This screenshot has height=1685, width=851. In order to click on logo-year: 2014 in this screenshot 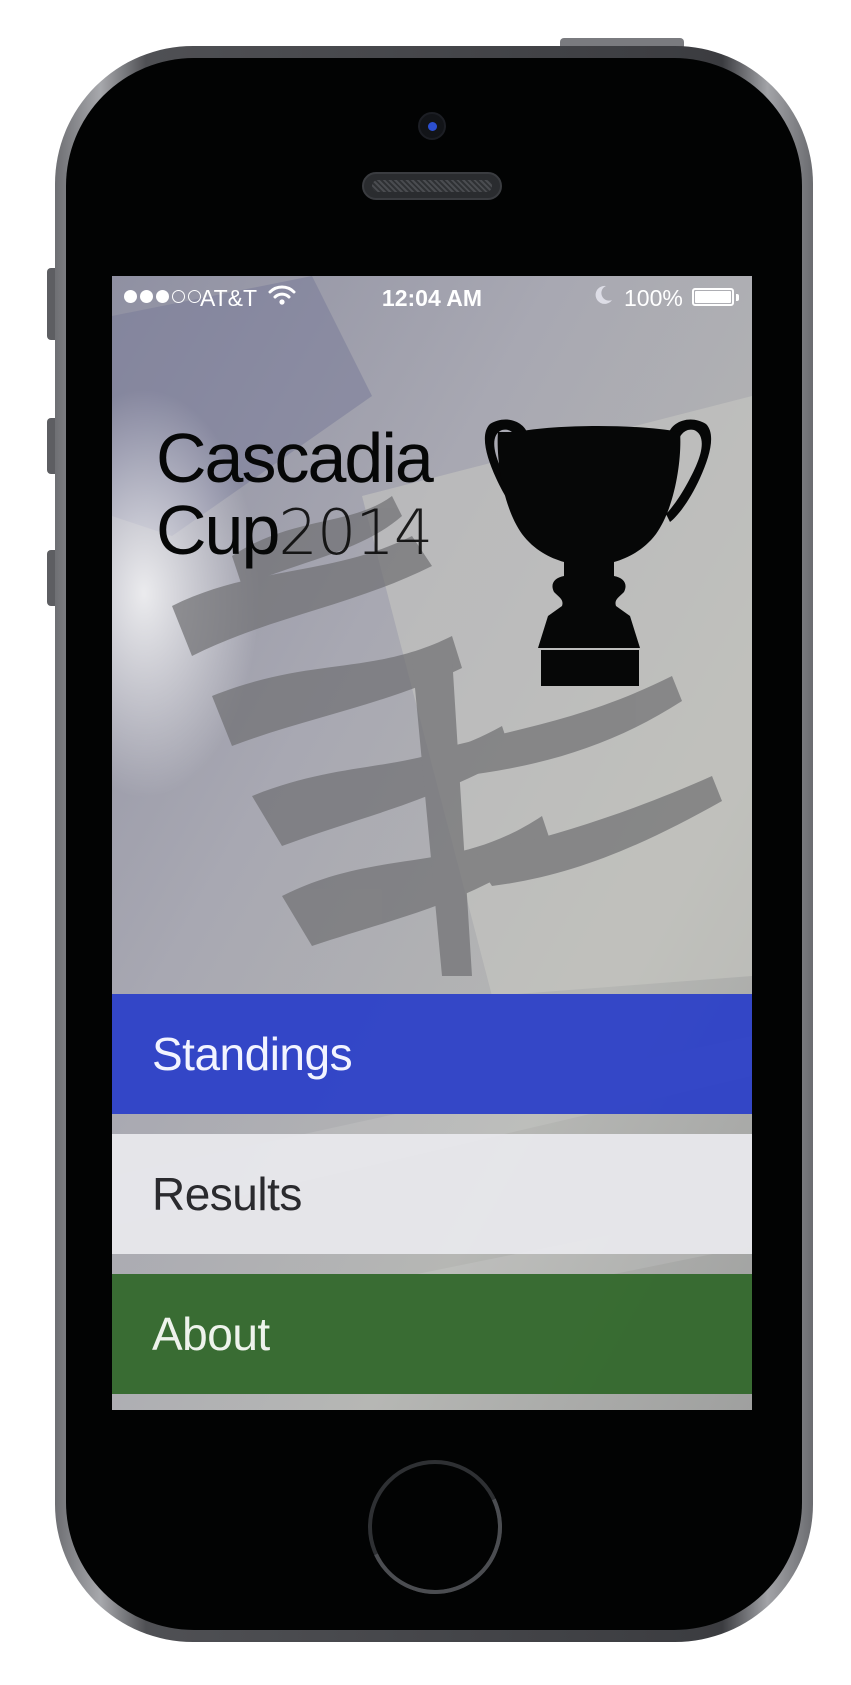, I will do `click(355, 532)`.